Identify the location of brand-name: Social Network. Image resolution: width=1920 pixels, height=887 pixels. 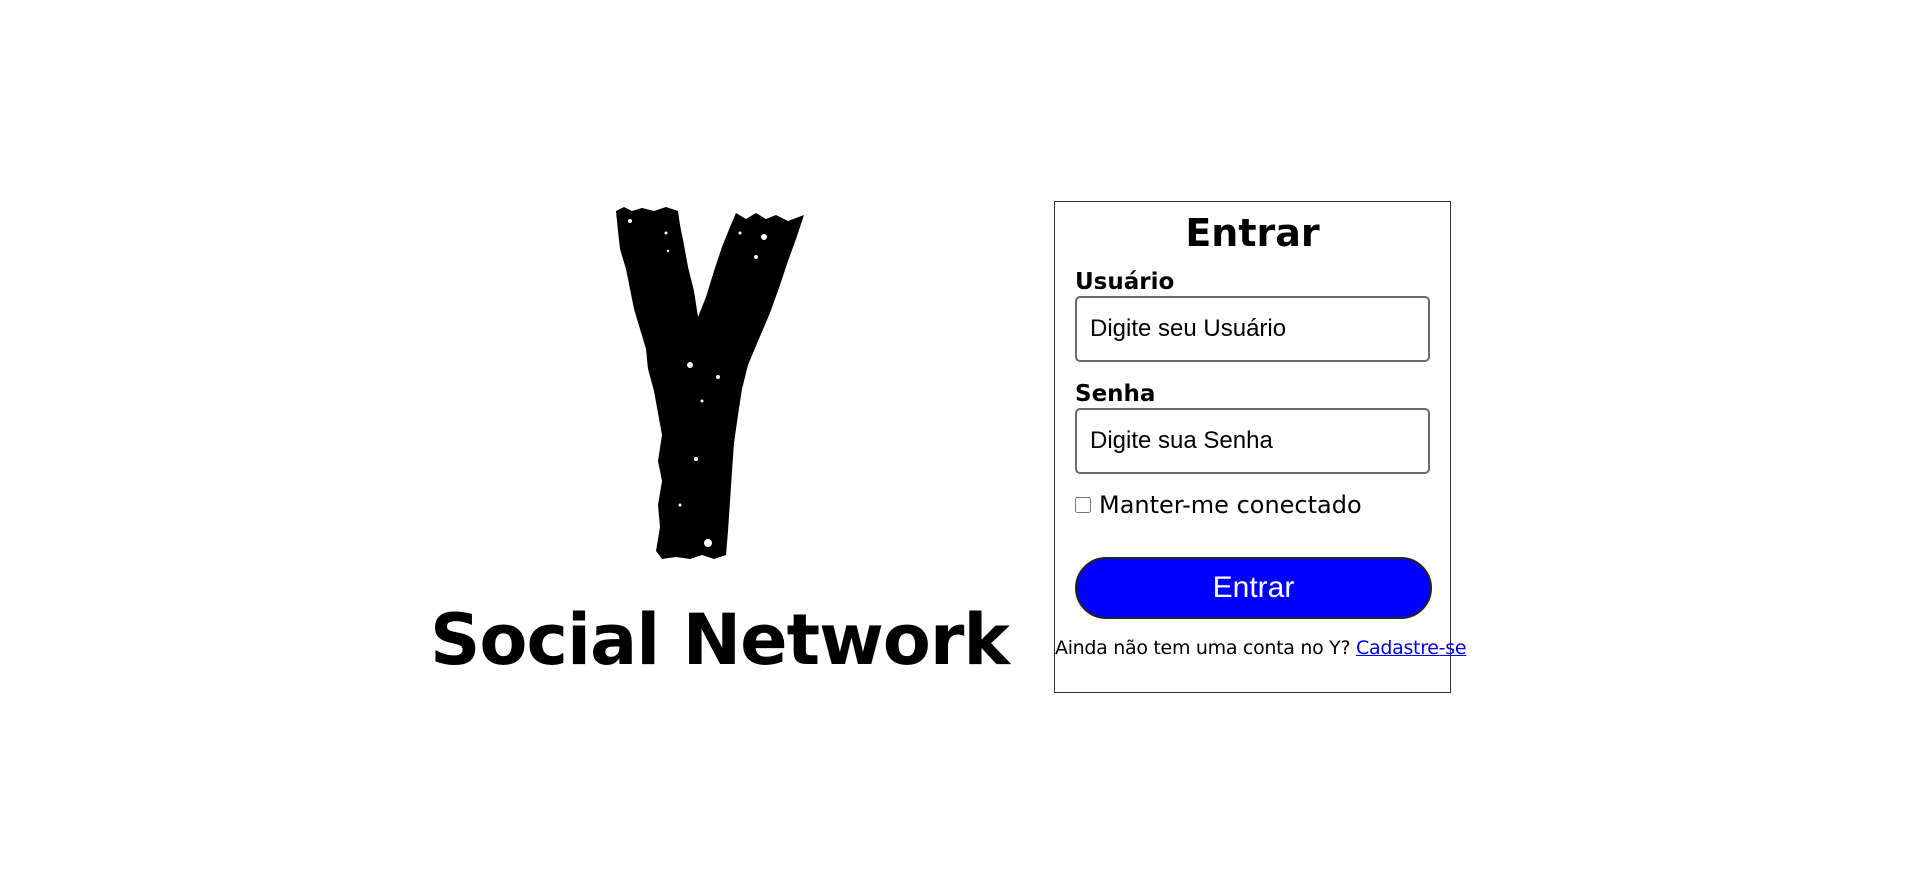
(720, 640).